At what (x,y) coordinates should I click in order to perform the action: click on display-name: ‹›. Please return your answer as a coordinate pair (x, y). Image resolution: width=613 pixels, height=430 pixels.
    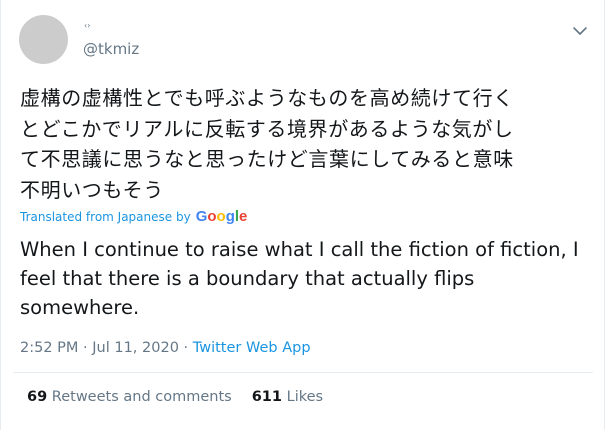
    Looking at the image, I should click on (87, 26).